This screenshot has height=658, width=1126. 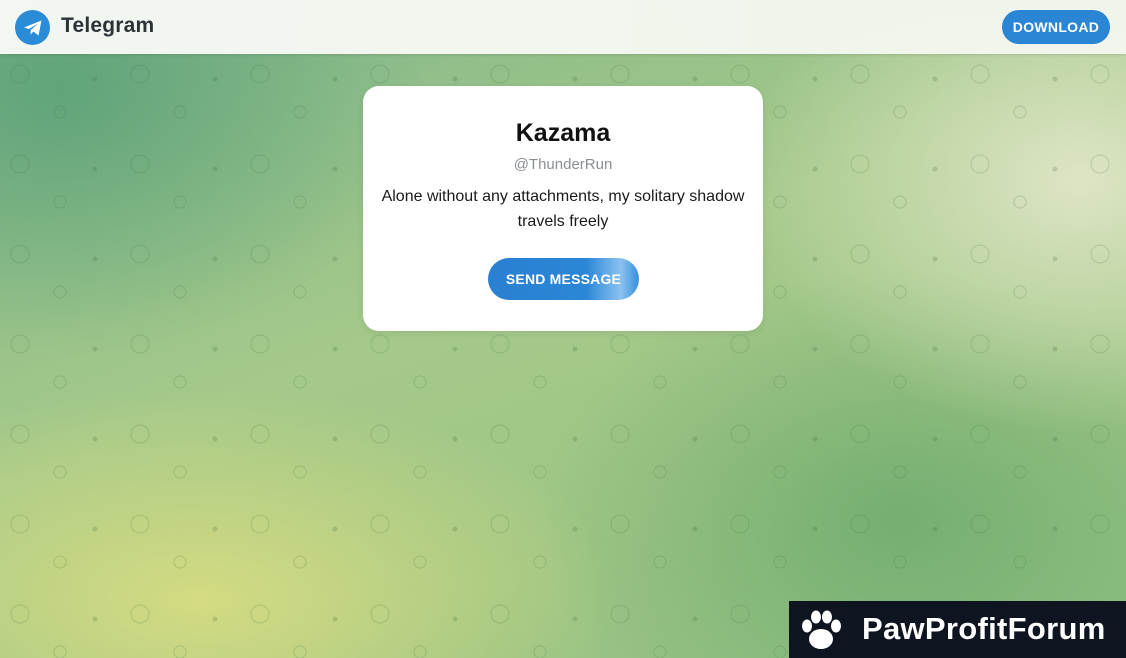 I want to click on telegram-logo-icon, so click(x=32, y=27).